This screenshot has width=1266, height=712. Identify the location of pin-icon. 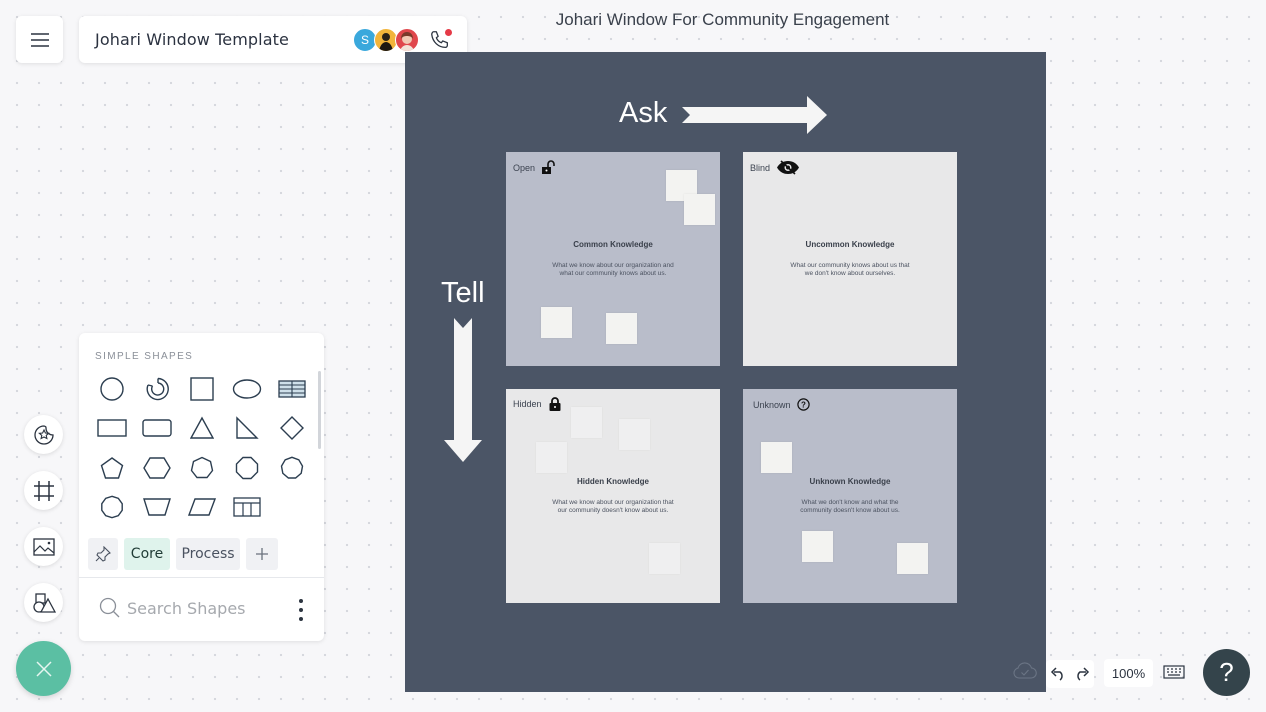
(103, 554).